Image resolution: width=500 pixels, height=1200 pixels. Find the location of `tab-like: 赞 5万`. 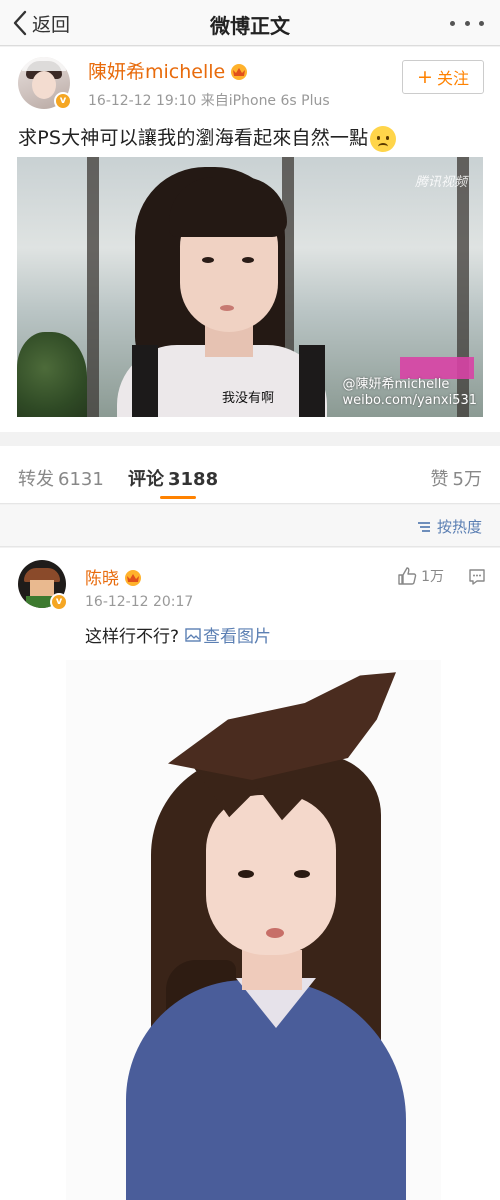

tab-like: 赞 5万 is located at coordinates (456, 478).